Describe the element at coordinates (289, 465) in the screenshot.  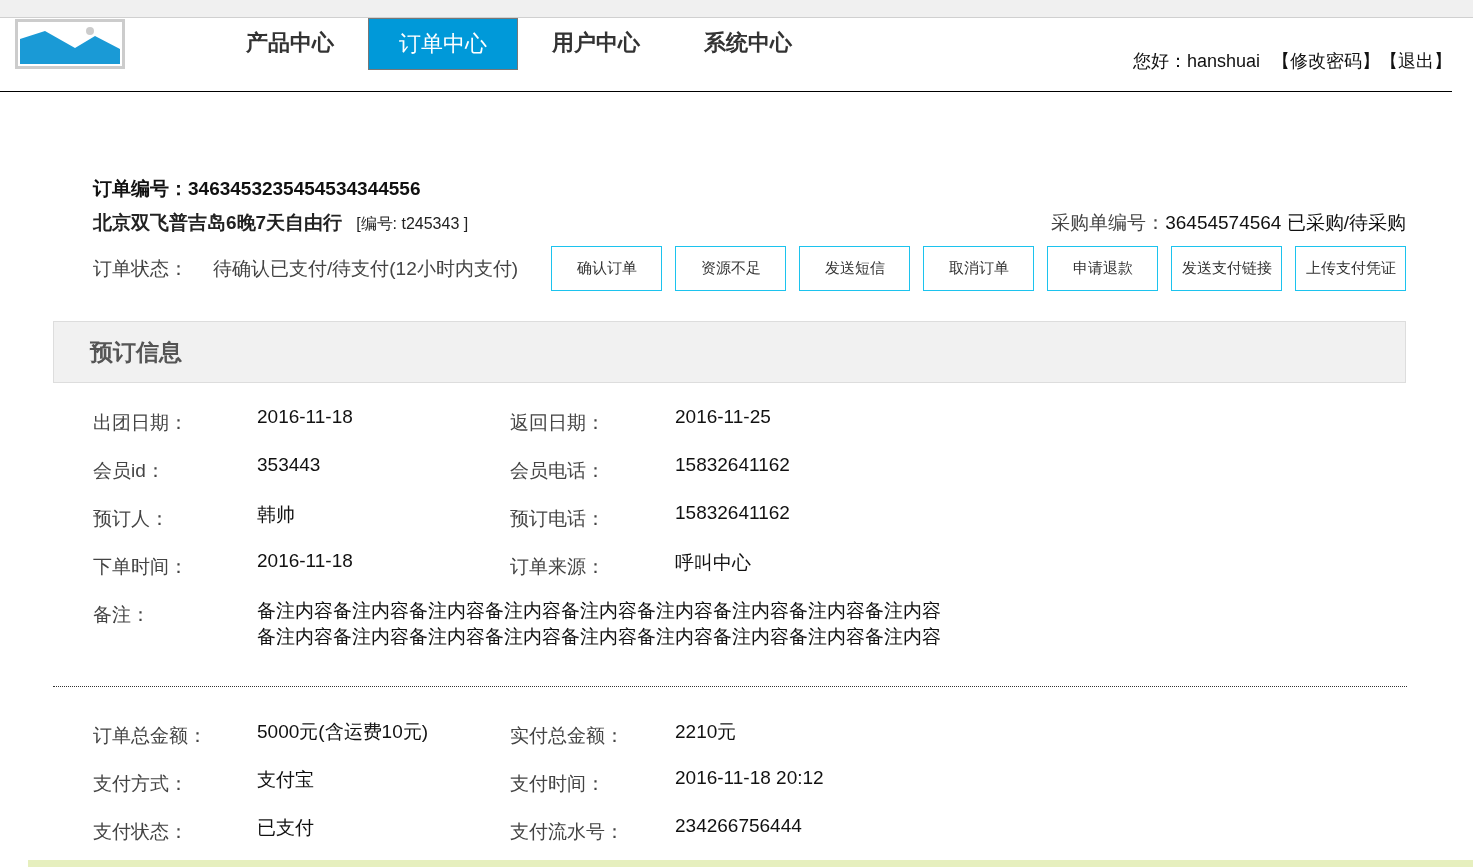
I see `field-value: 353443` at that location.